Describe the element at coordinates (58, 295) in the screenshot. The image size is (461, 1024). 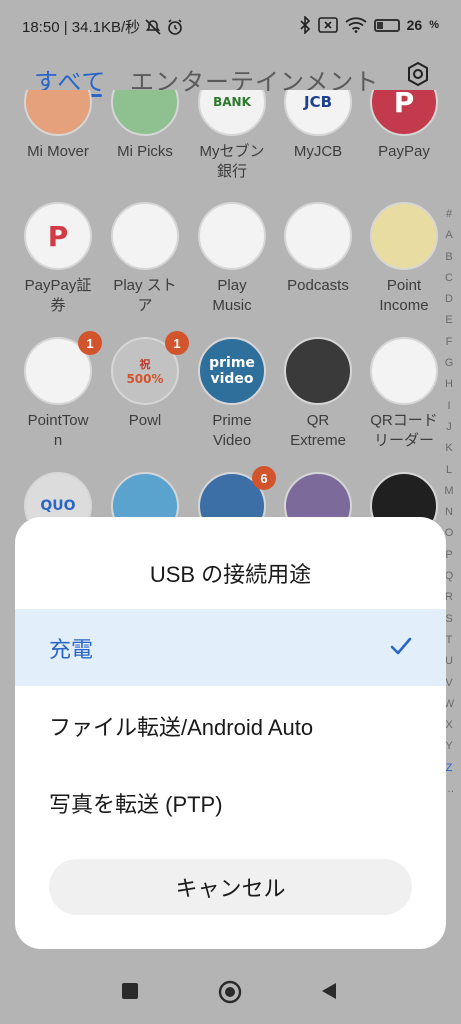
I see `app-label: PayPay証 券` at that location.